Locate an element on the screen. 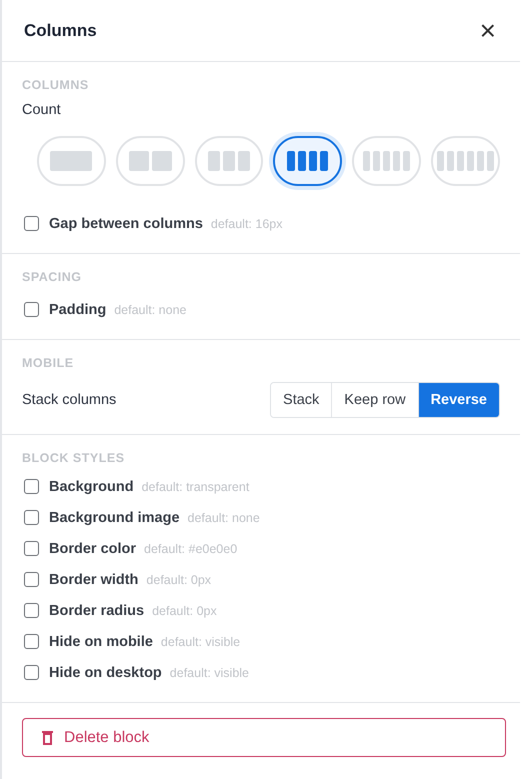 This screenshot has height=779, width=522. option-label: Gap between columns is located at coordinates (126, 224).